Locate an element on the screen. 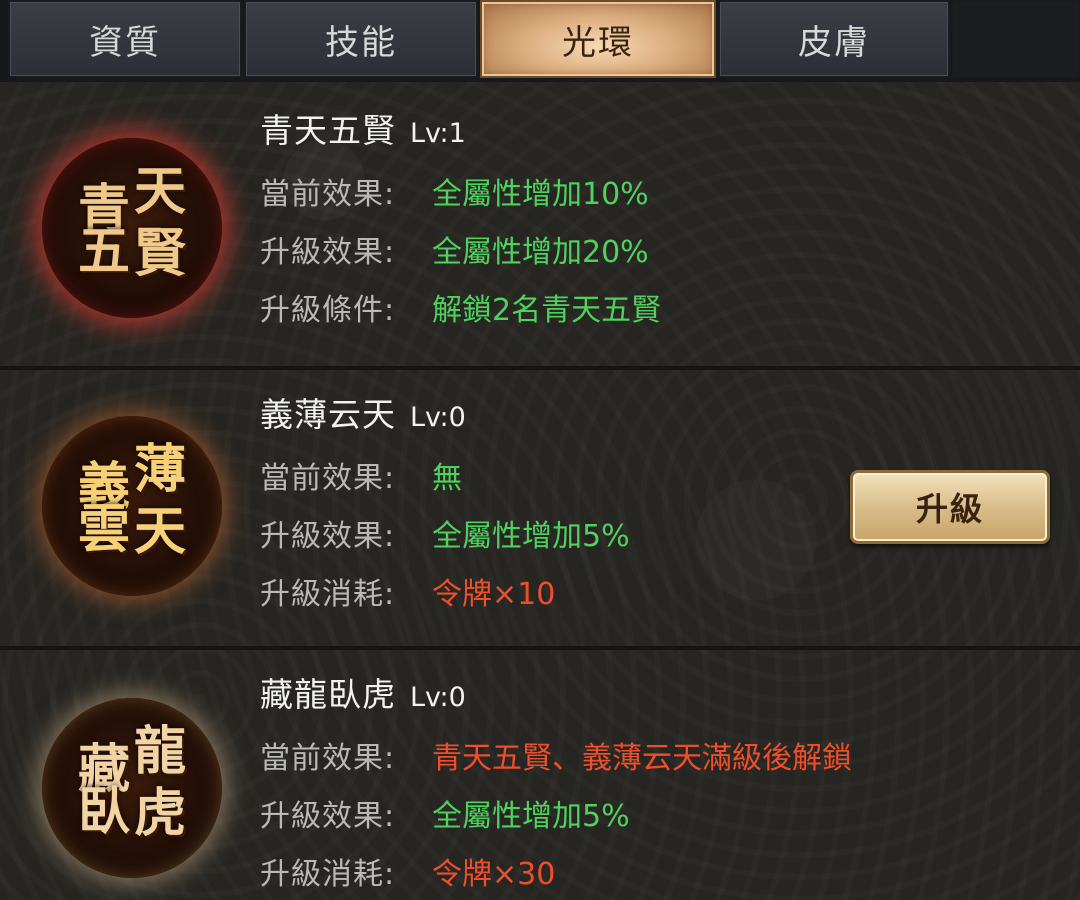 The height and width of the screenshot is (900, 1080). emblem-char: 五 is located at coordinates (103, 251).